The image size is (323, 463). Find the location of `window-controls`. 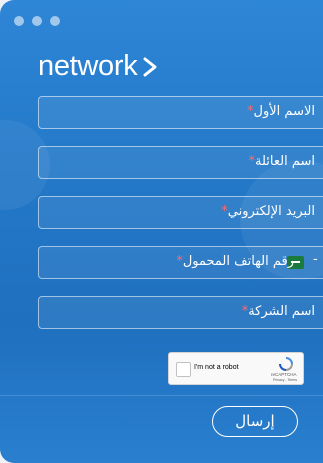

window-controls is located at coordinates (37, 21).